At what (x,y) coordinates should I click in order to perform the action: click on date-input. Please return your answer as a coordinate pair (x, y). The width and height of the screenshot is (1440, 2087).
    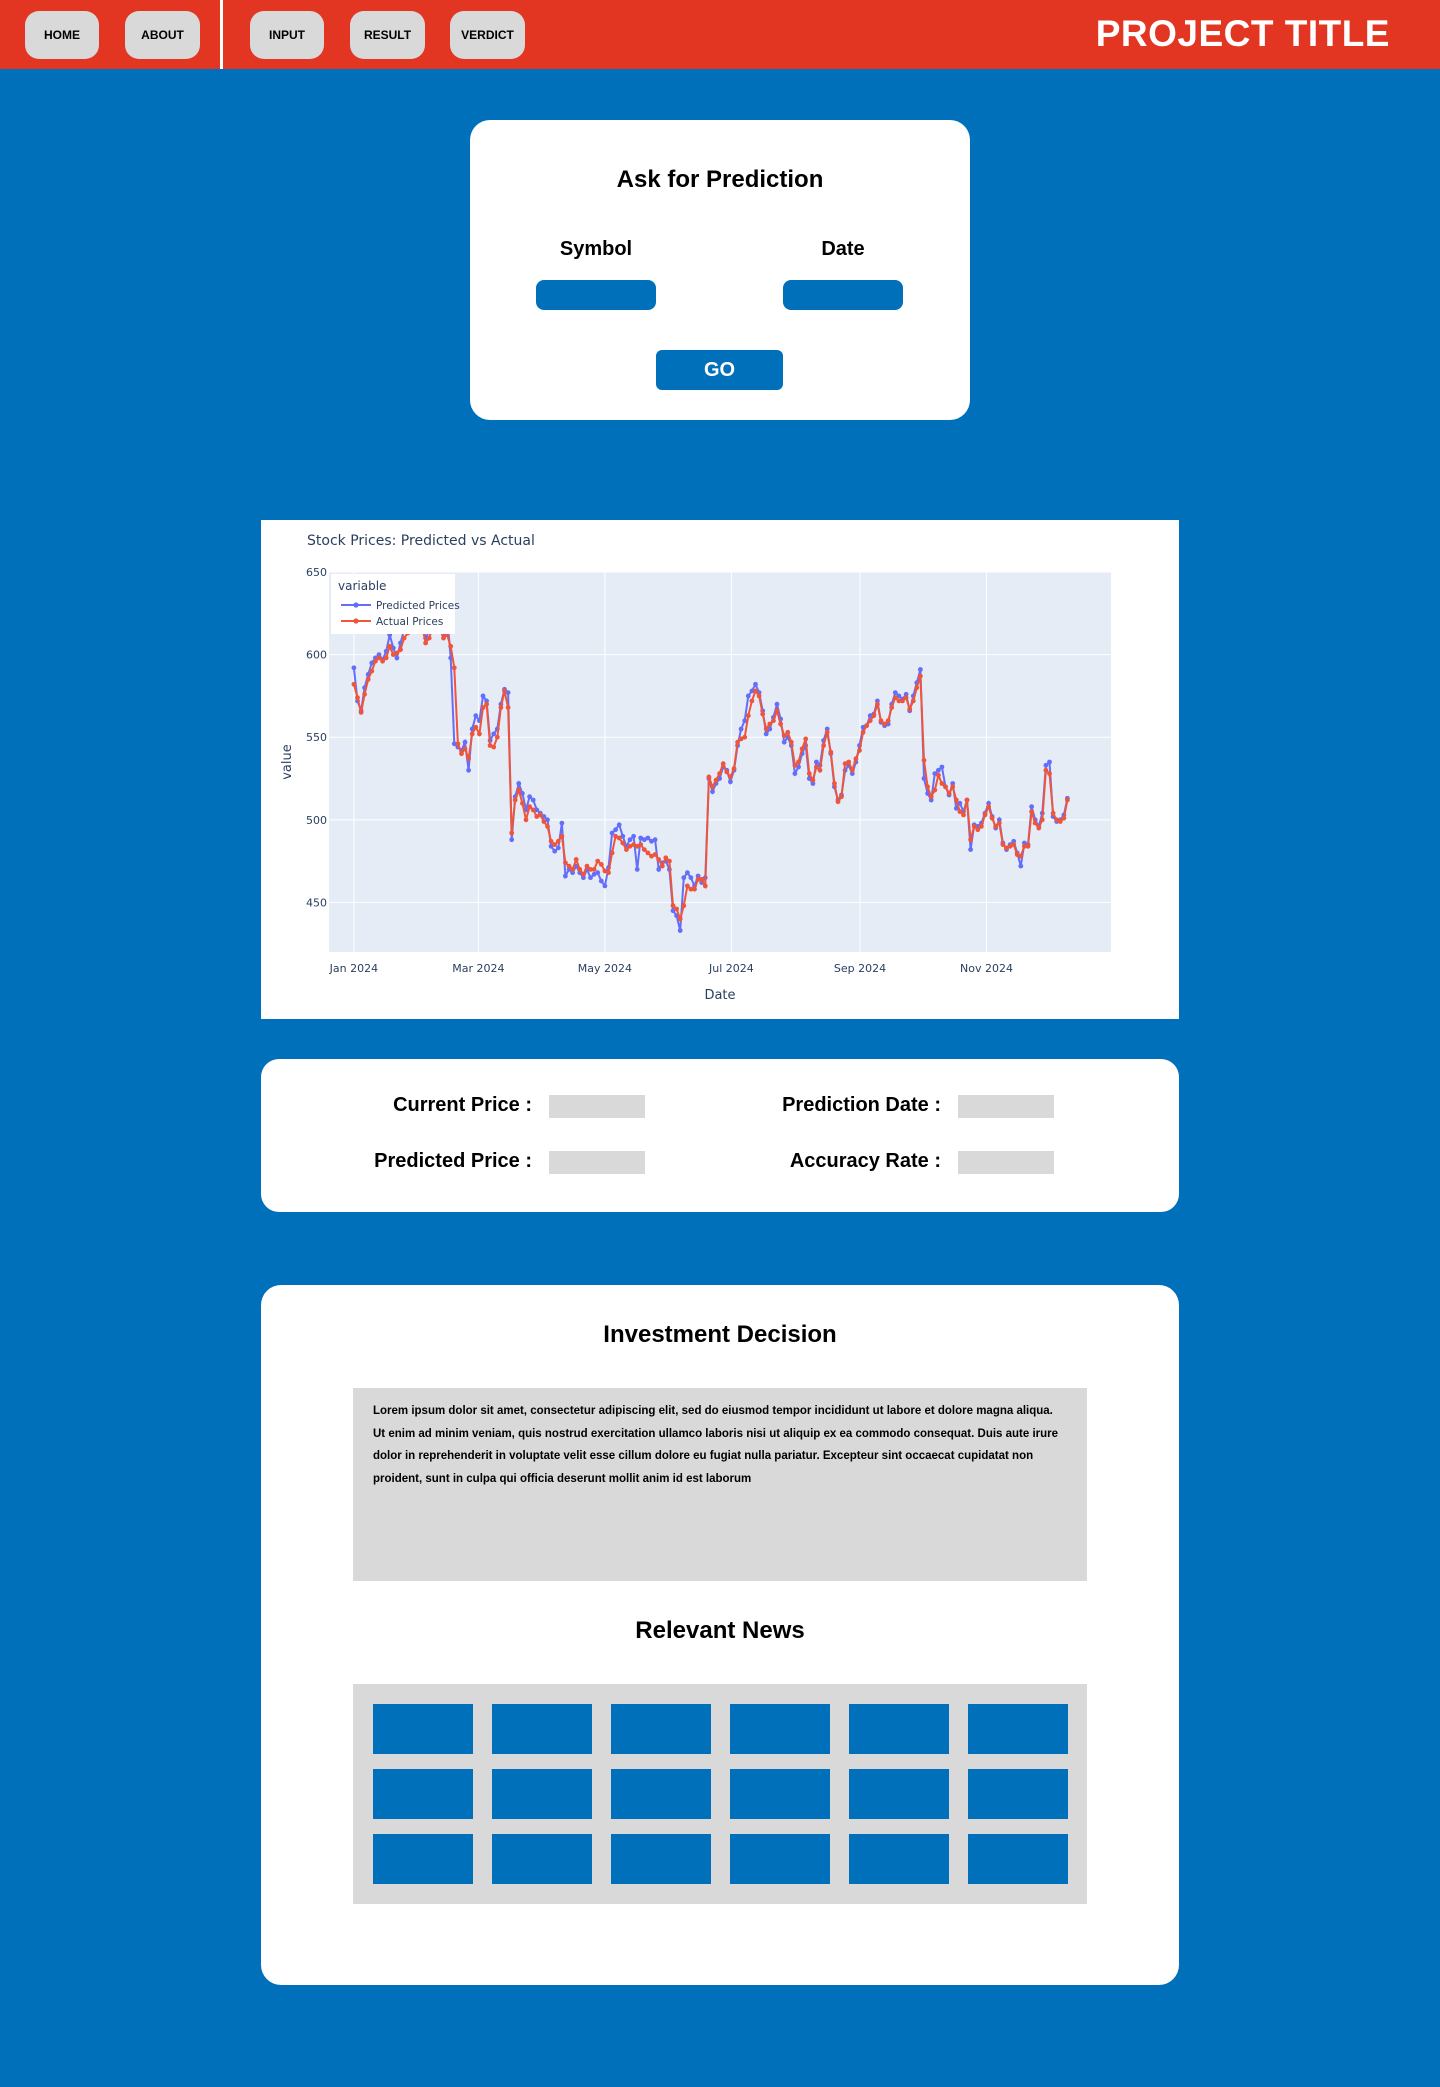
    Looking at the image, I should click on (843, 295).